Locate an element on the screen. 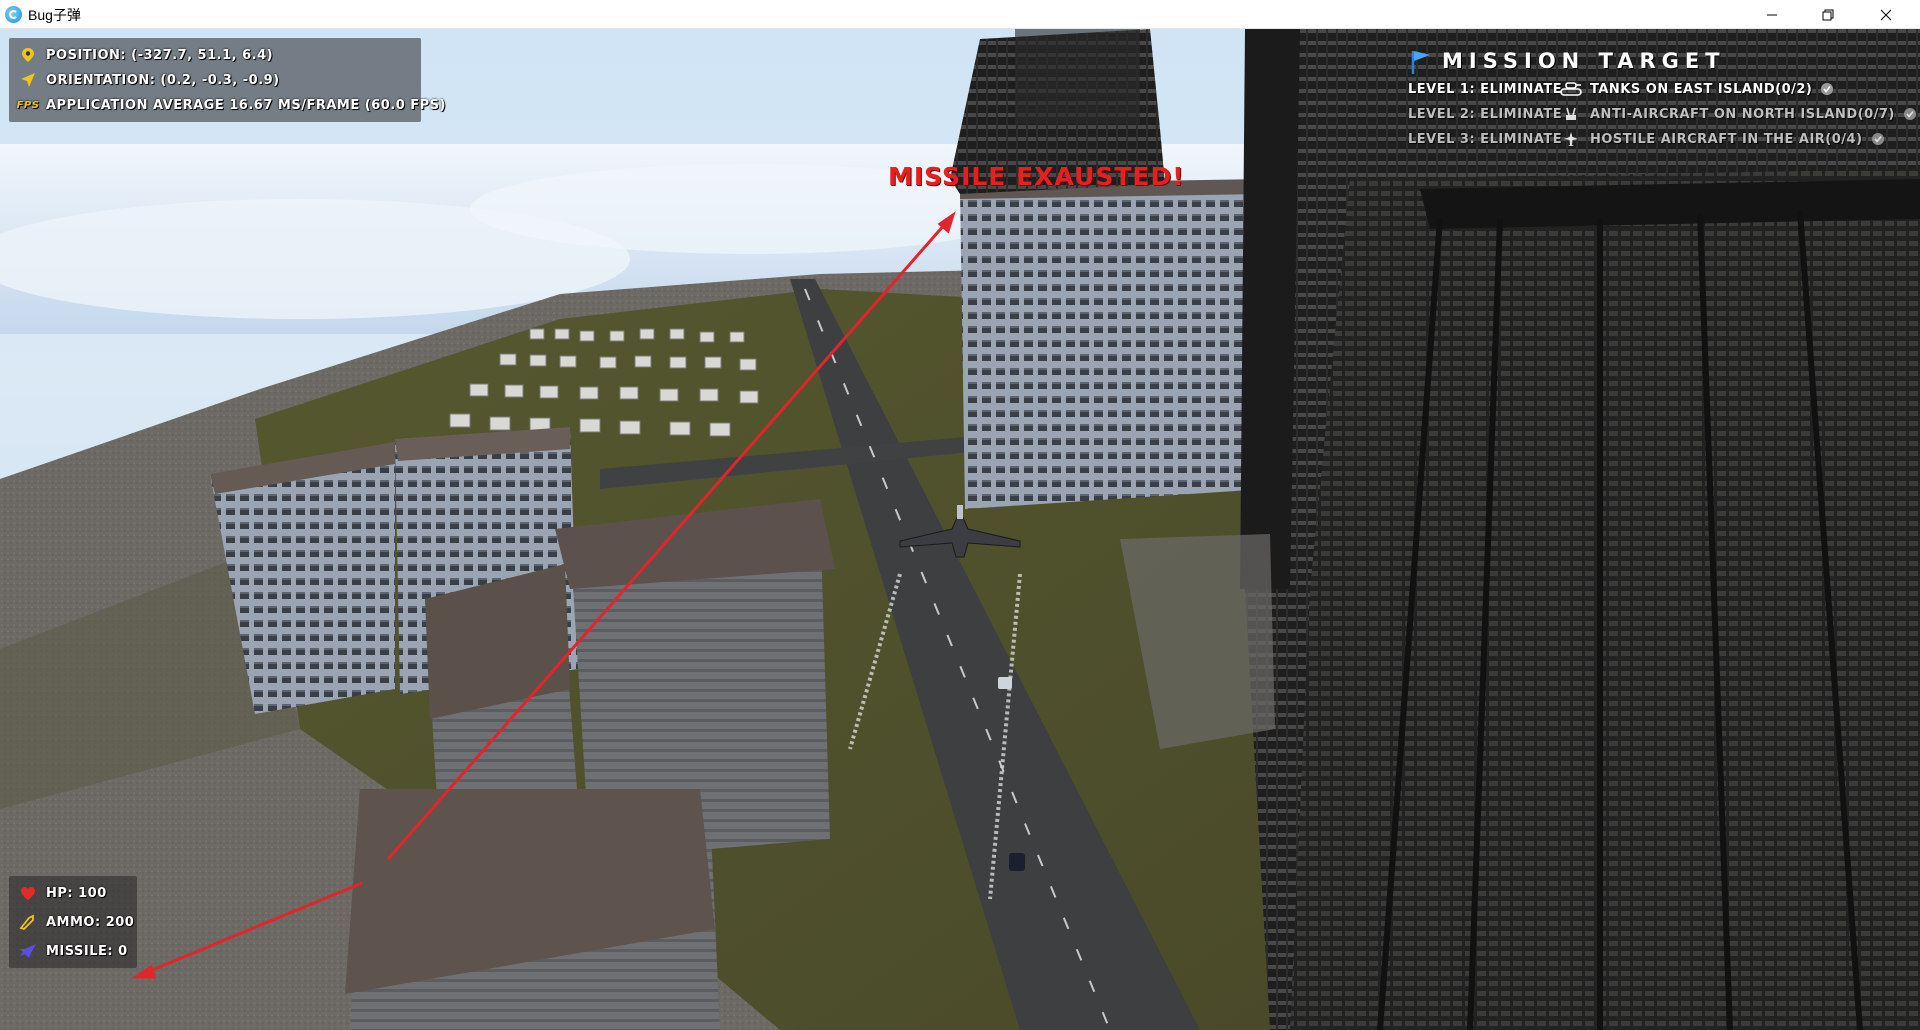 The image size is (1920, 1030). title-bar: Bug子弹 is located at coordinates (960, 14).